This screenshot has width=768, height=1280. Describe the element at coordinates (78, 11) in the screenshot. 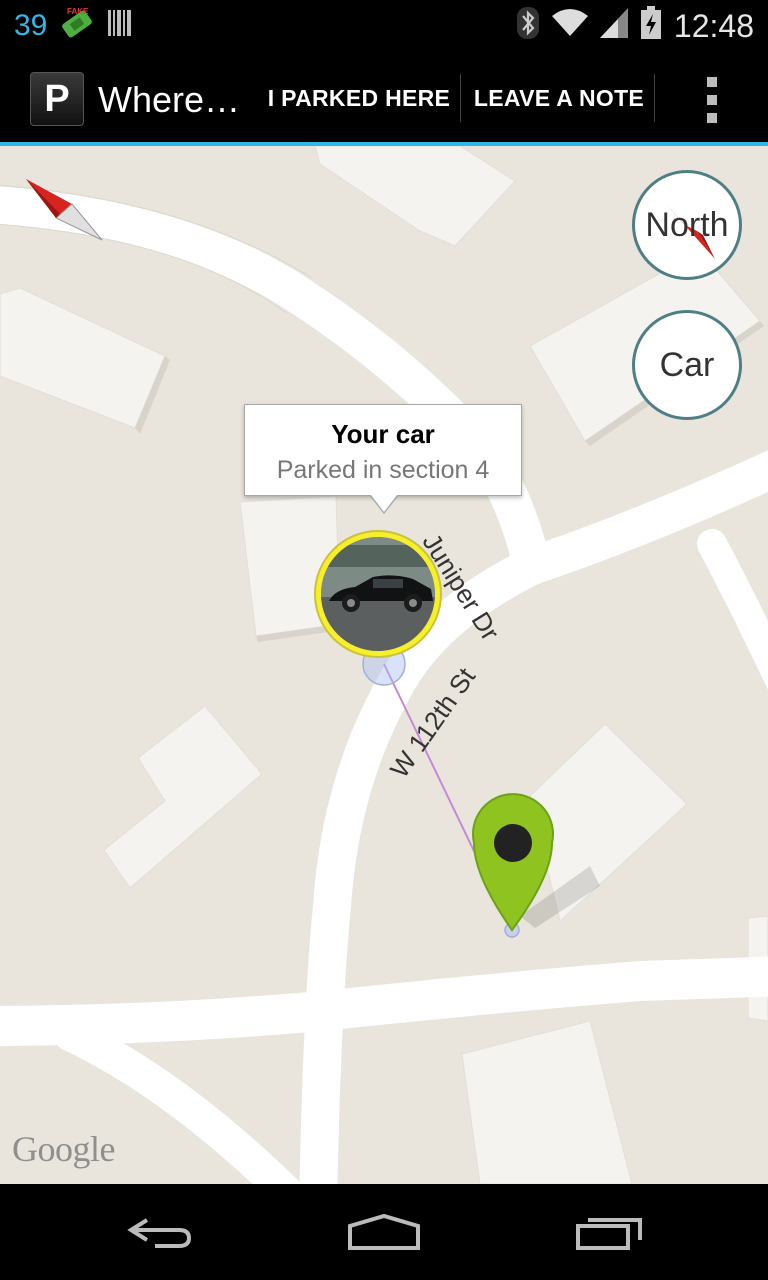

I see `svg-text: FAKE` at that location.